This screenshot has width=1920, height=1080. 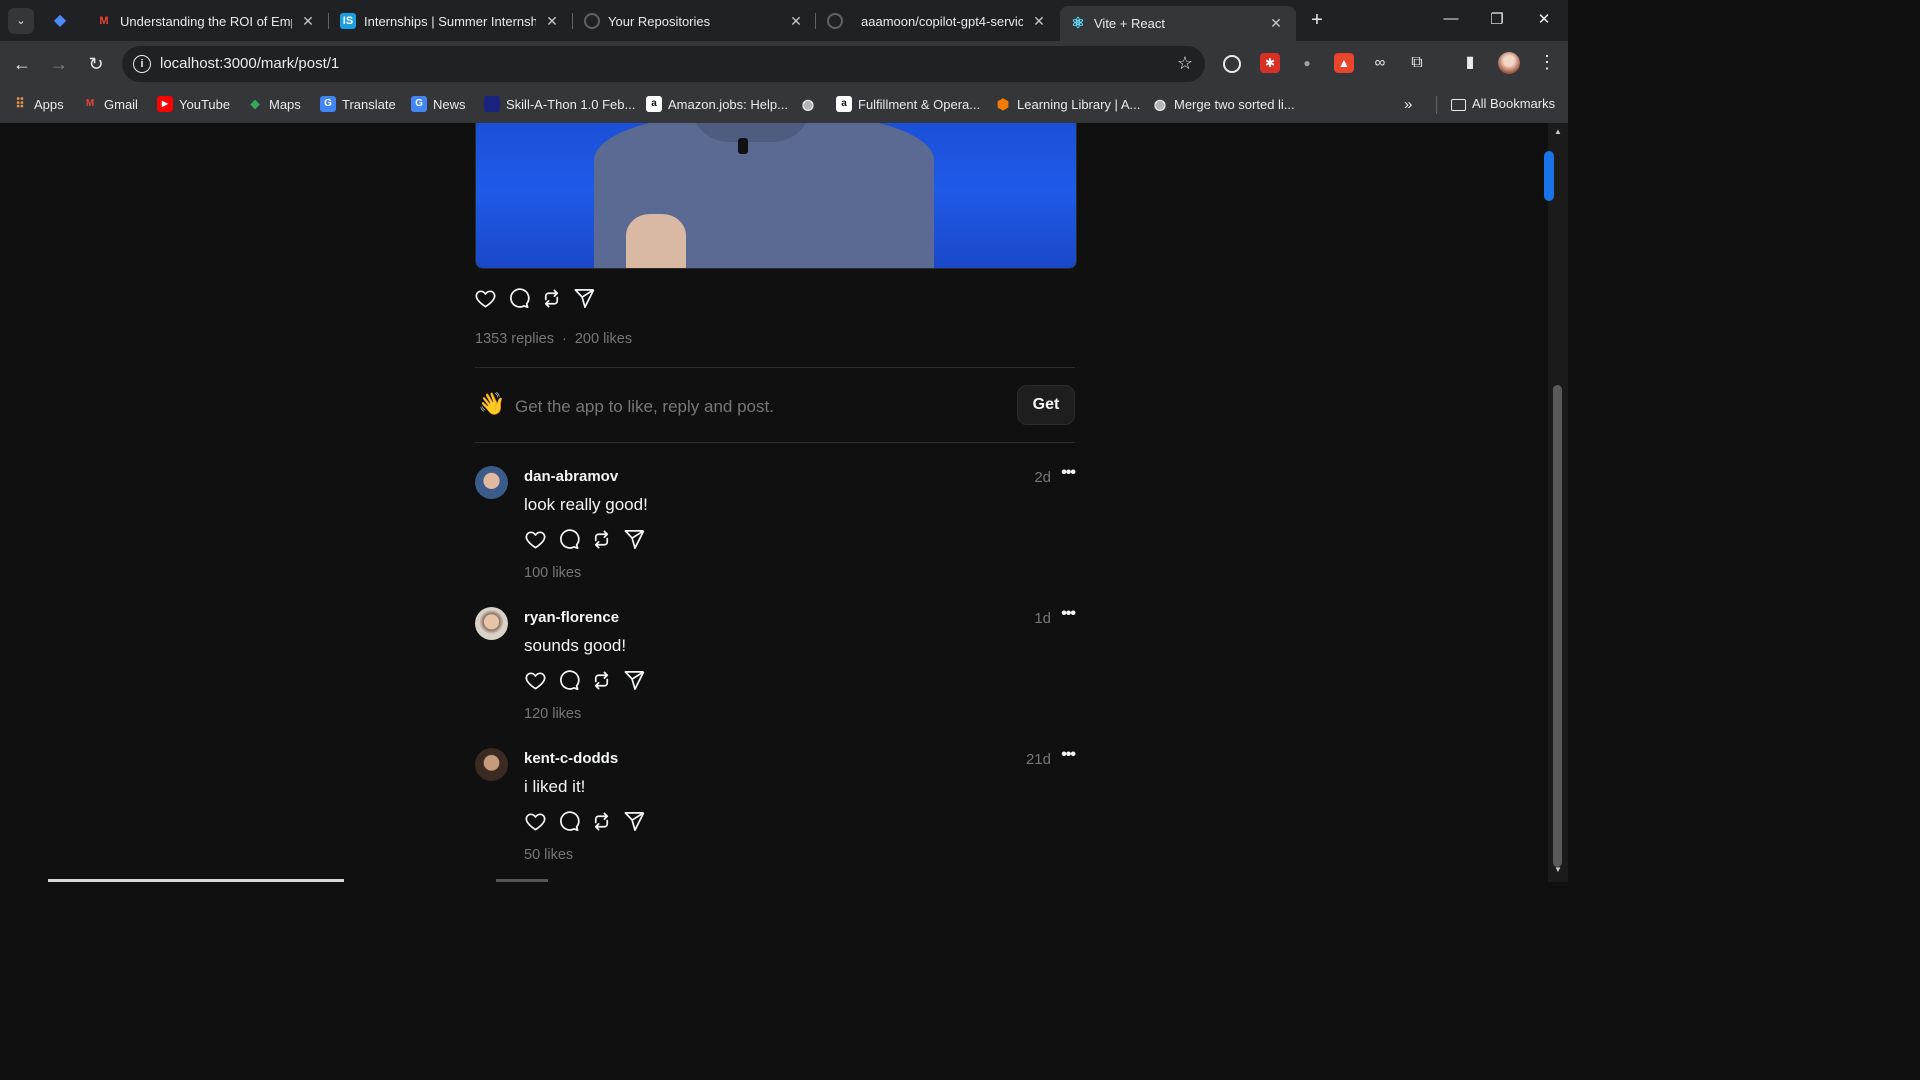 What do you see at coordinates (571, 758) in the screenshot?
I see `reply-username: kent-c-dodds` at bounding box center [571, 758].